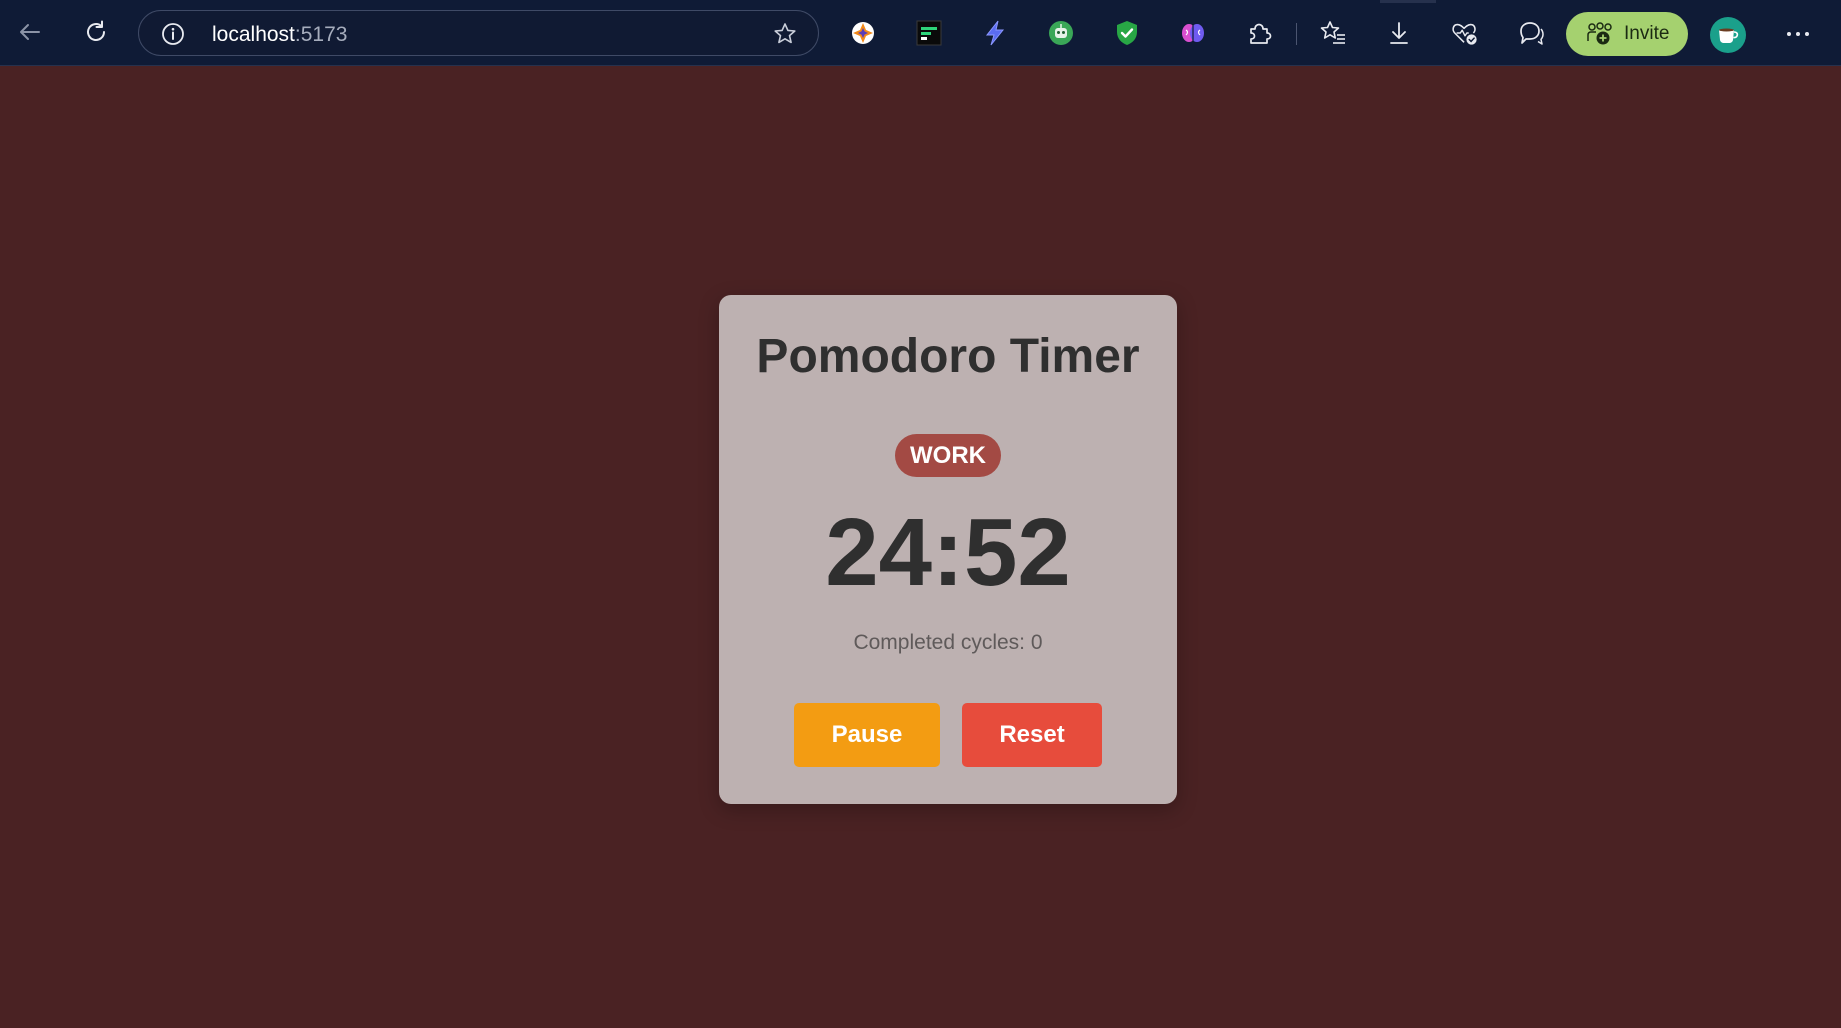  What do you see at coordinates (867, 735) in the screenshot?
I see `pause-button: Pause` at bounding box center [867, 735].